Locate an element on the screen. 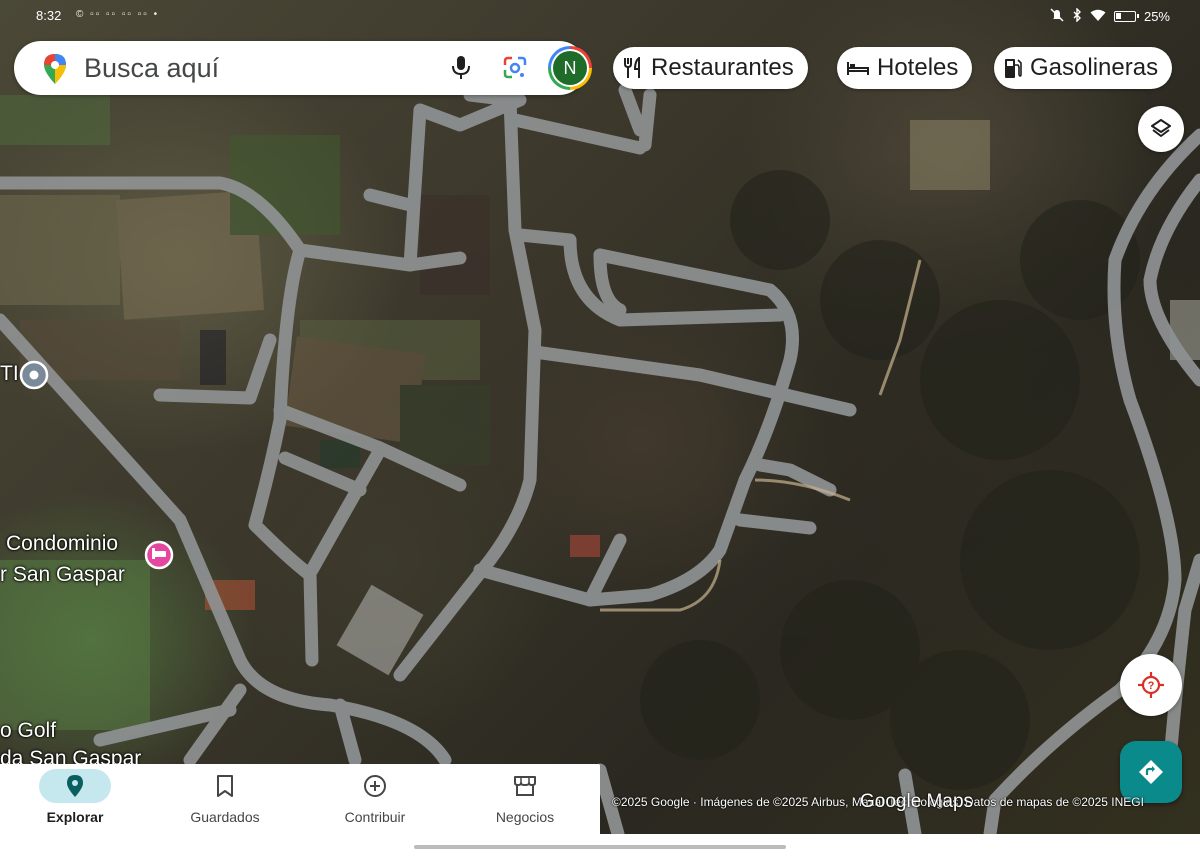 The height and width of the screenshot is (857, 1200). nav-label: Contribuir is located at coordinates (375, 817).